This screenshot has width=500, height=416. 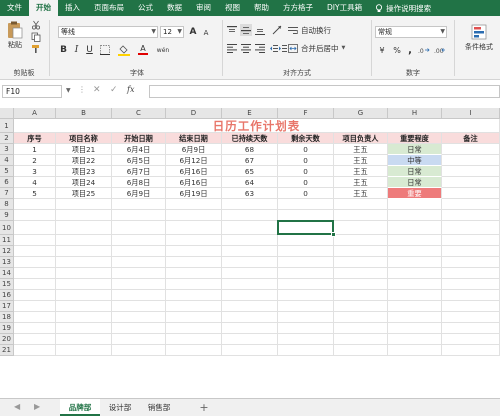 What do you see at coordinates (410, 50) in the screenshot?
I see `comma-style-button: ,` at bounding box center [410, 50].